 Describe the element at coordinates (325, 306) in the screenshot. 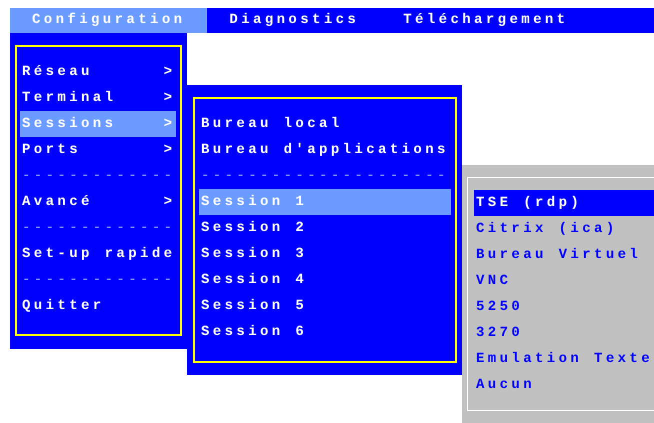

I see `menu-item: Session 5` at that location.